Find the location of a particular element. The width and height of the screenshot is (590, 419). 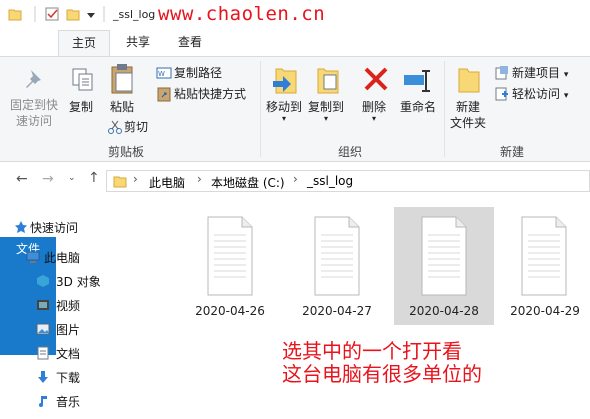

new-folder-quick-icon is located at coordinates (73, 14).